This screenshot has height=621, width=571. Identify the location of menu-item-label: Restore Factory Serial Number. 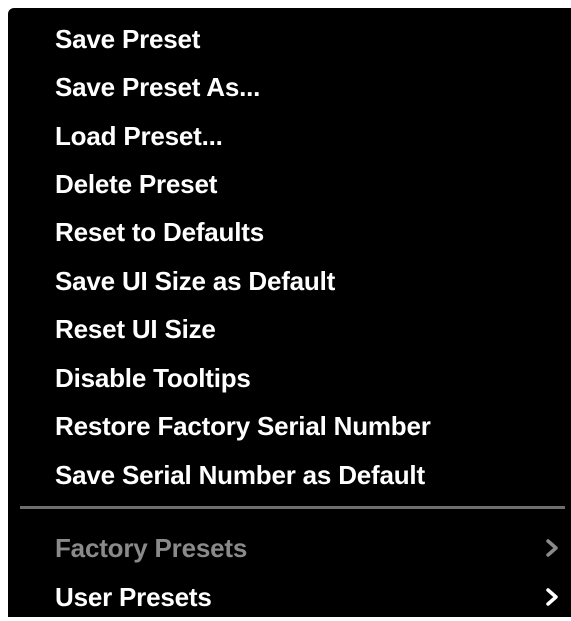
(243, 426).